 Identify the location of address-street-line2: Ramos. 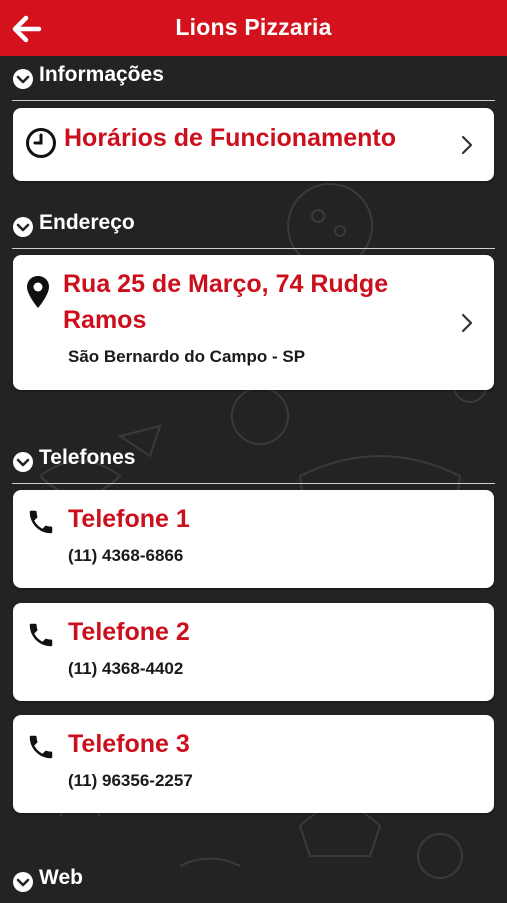
(105, 320).